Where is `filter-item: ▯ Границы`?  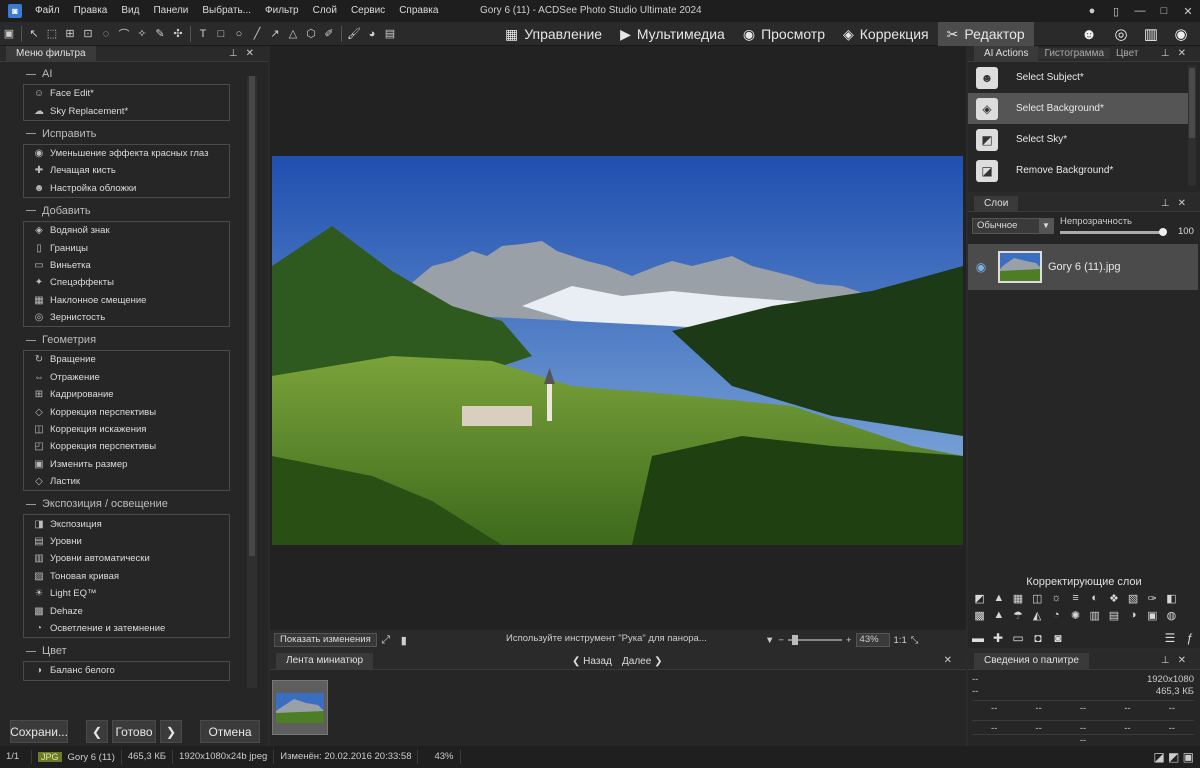 filter-item: ▯ Границы is located at coordinates (126, 247).